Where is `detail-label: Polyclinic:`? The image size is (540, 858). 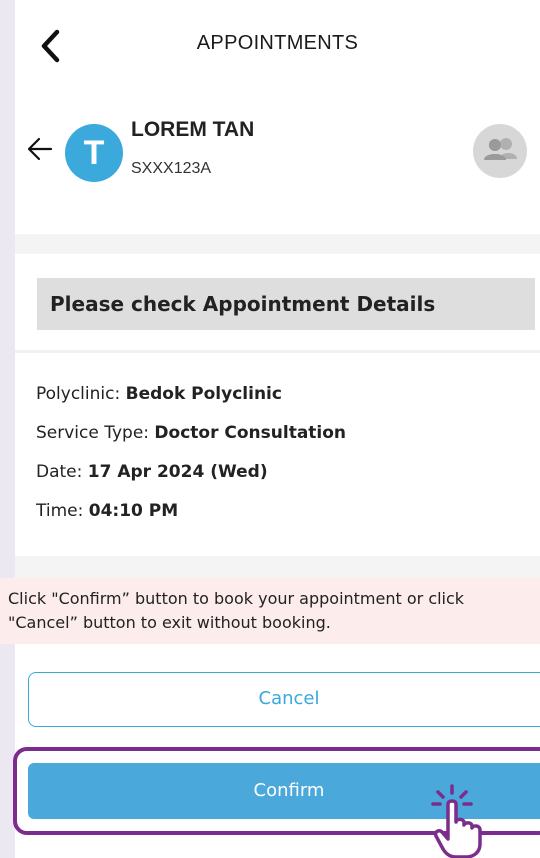
detail-label: Polyclinic: is located at coordinates (81, 394).